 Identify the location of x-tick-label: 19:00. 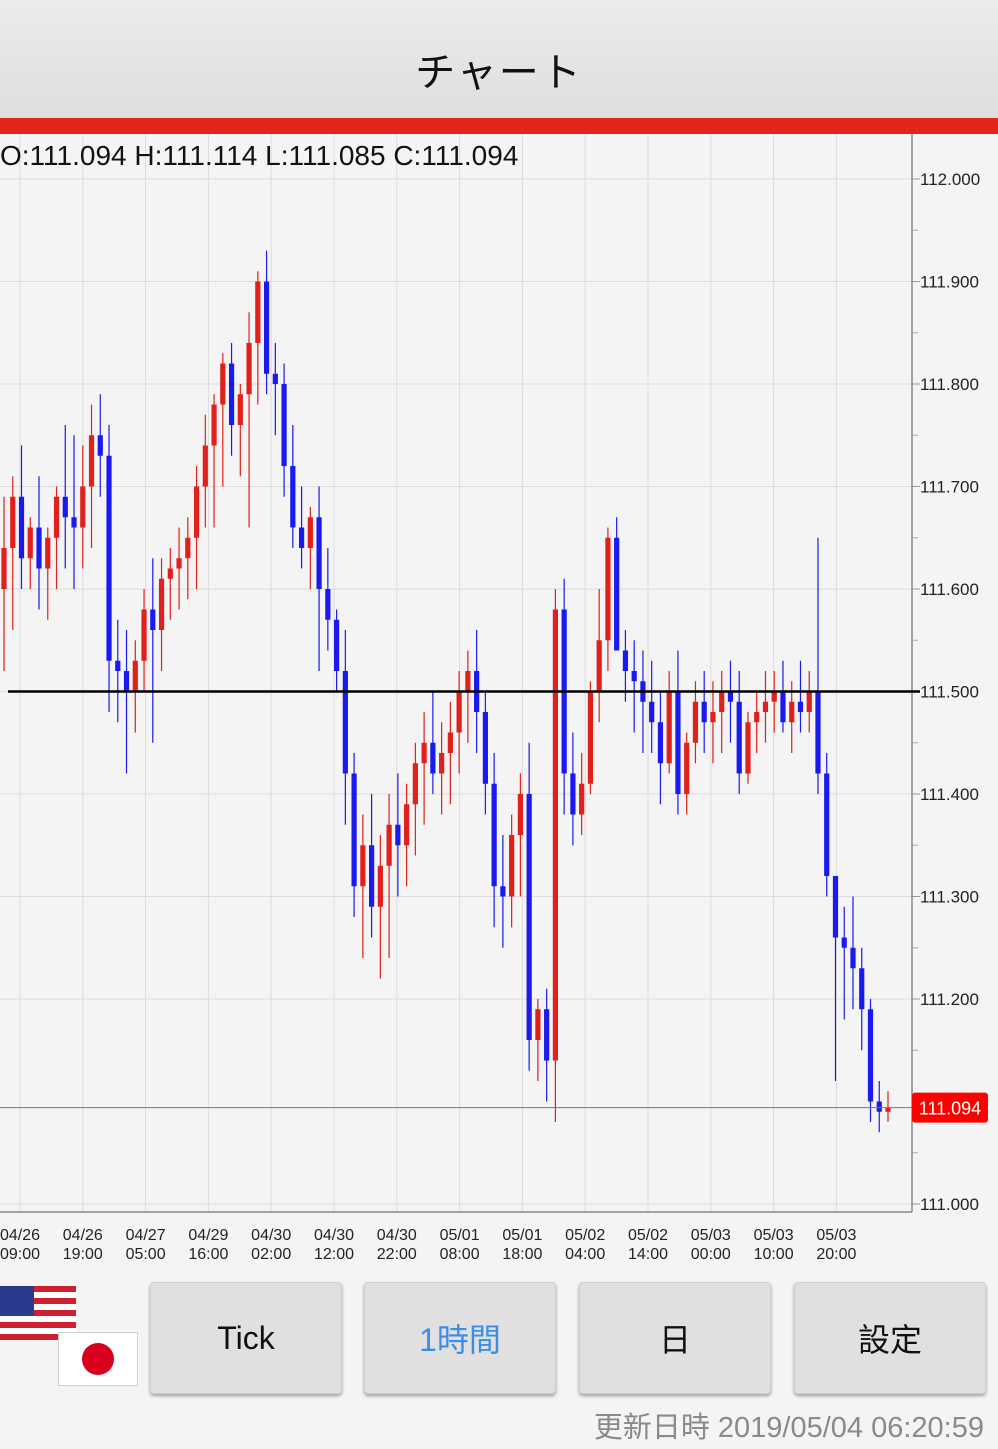
(83, 1254).